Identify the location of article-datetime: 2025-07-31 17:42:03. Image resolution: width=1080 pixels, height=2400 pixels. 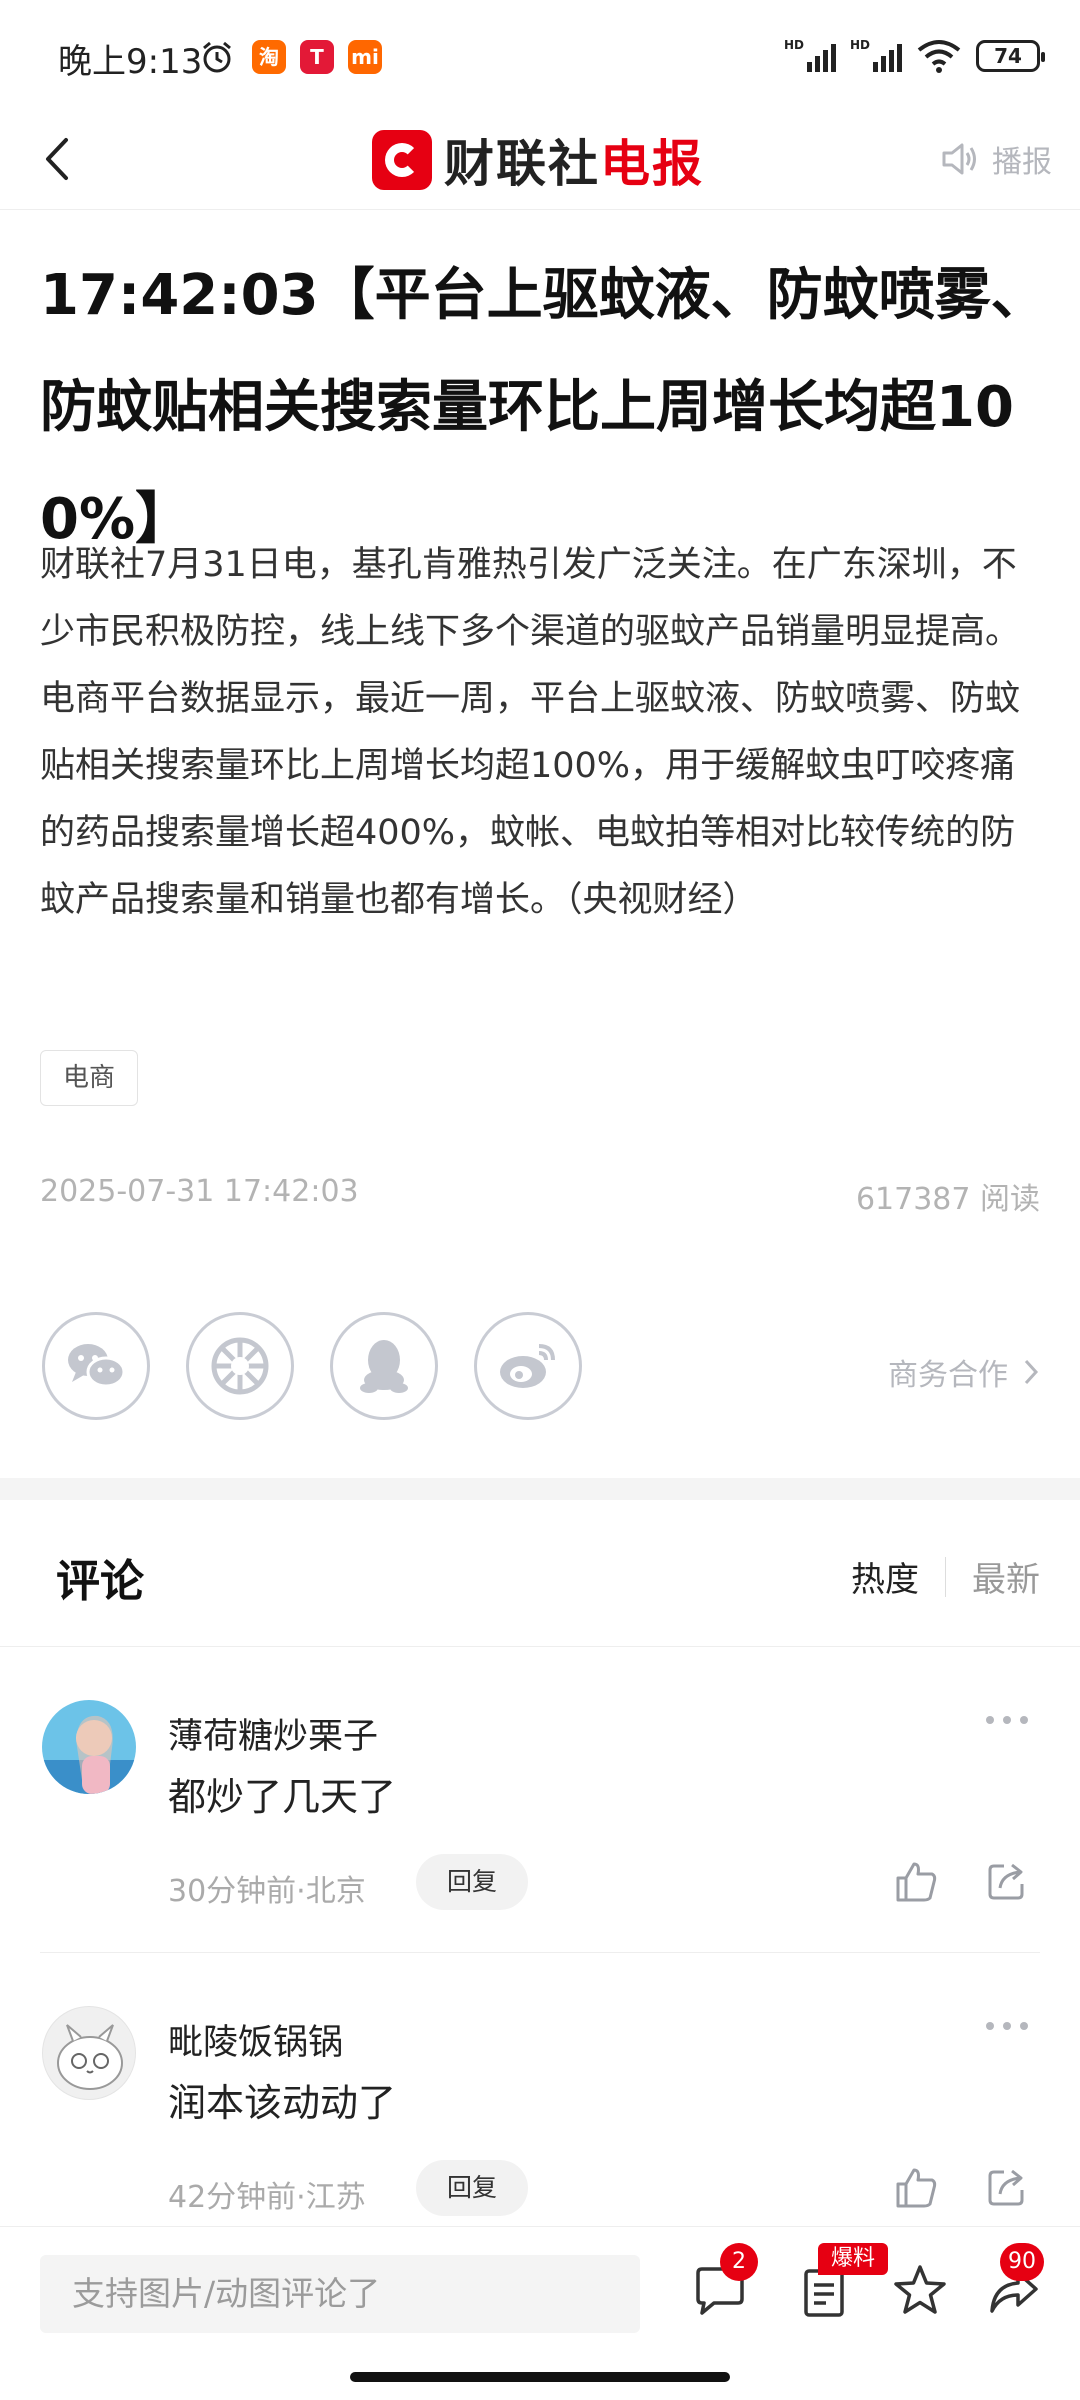
(199, 1191).